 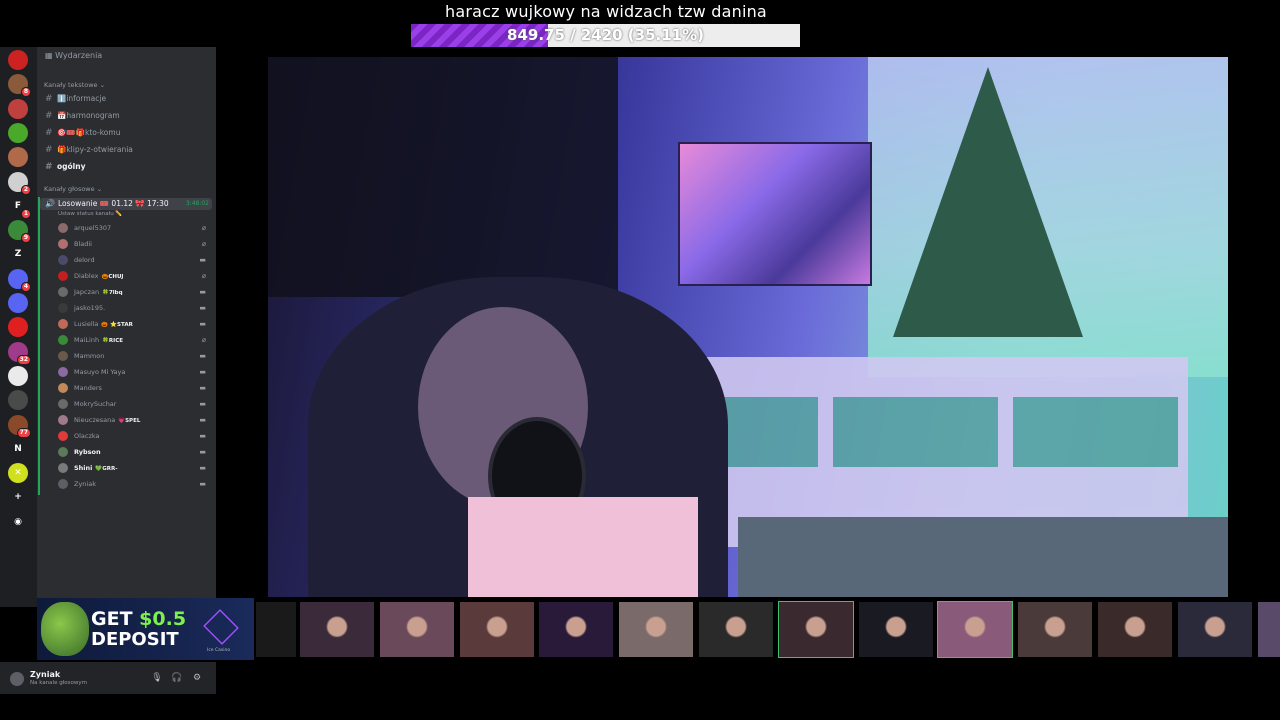 What do you see at coordinates (133, 437) in the screenshot?
I see `voice-member: Olaczka ▬` at bounding box center [133, 437].